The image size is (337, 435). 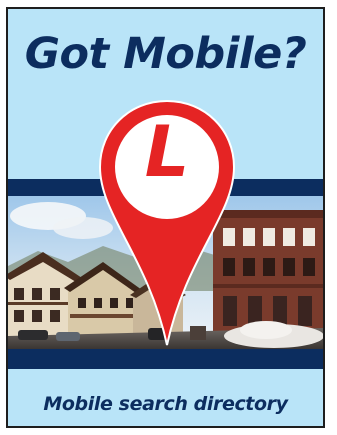 What do you see at coordinates (165, 404) in the screenshot?
I see `ad-tagline: Mobile search directory` at bounding box center [165, 404].